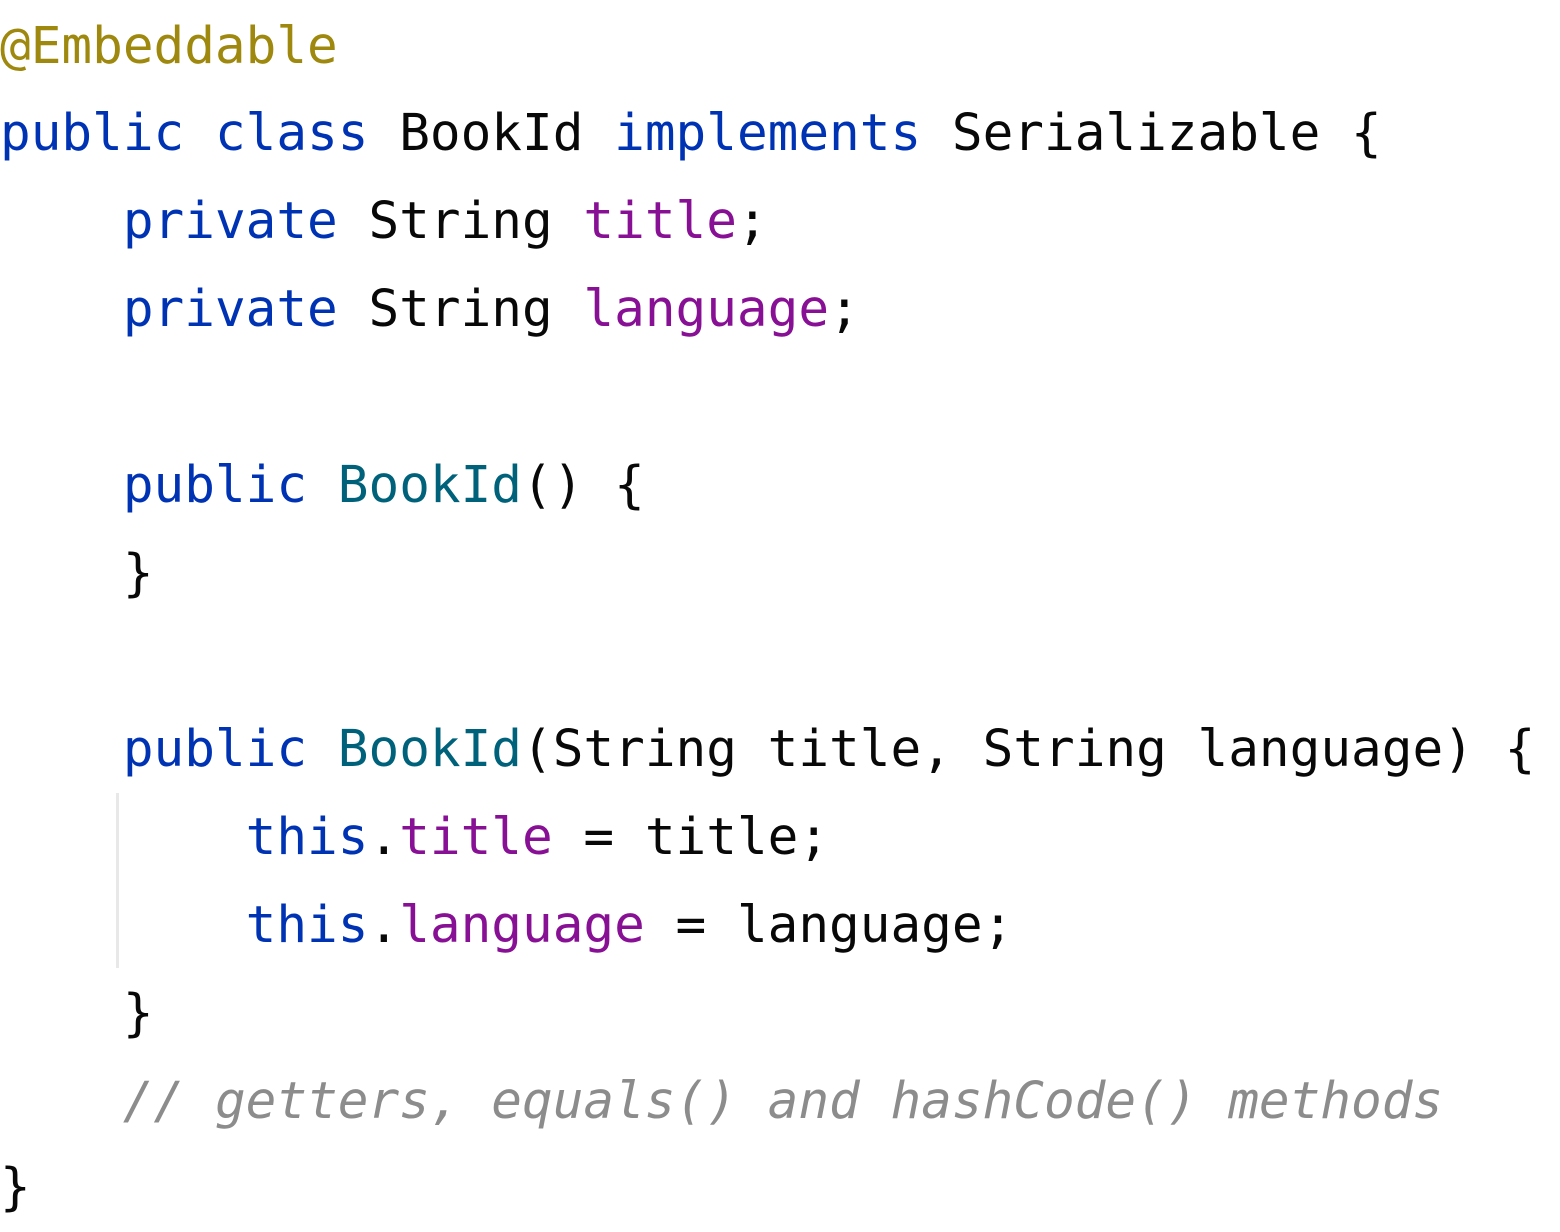 The height and width of the screenshot is (1232, 1560). I want to click on code-line-7: }, so click(77, 574).